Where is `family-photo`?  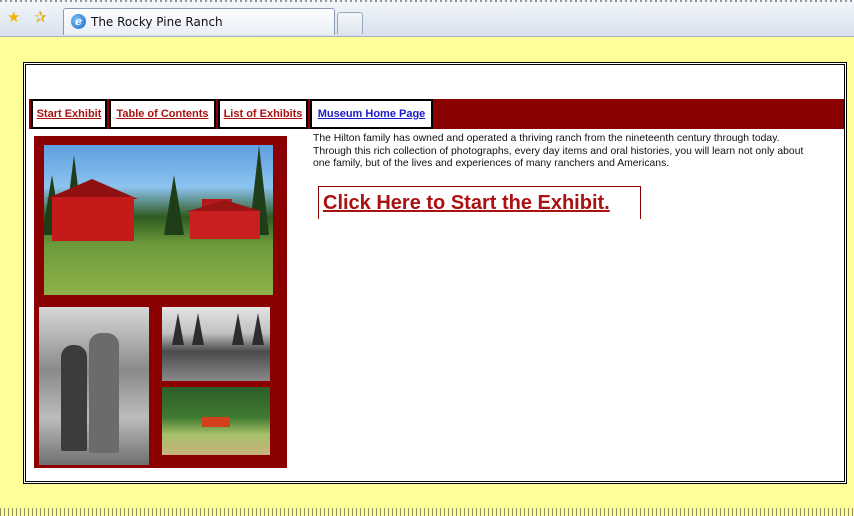
family-photo is located at coordinates (94, 386).